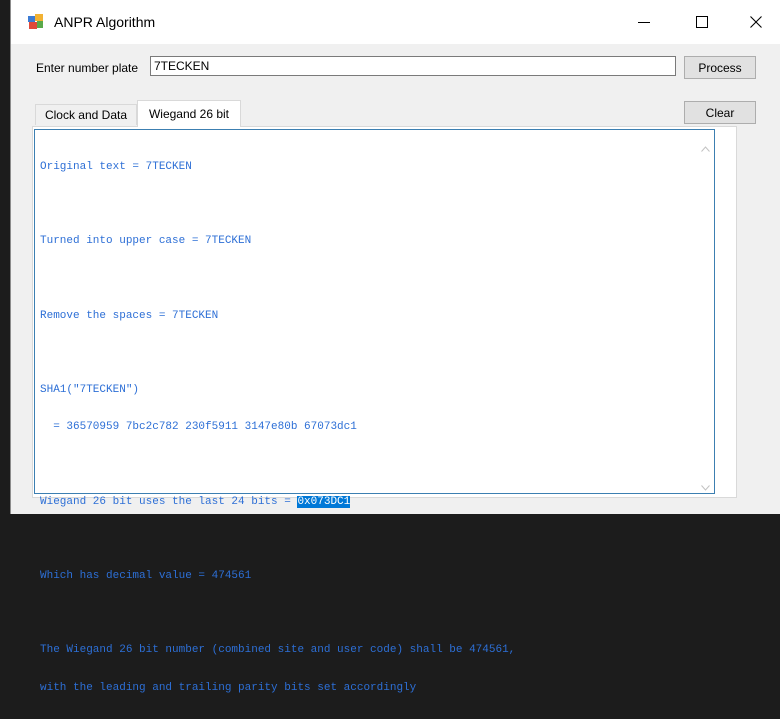 Image resolution: width=780 pixels, height=719 pixels. Describe the element at coordinates (720, 112) in the screenshot. I see `clear-button: Clear` at that location.